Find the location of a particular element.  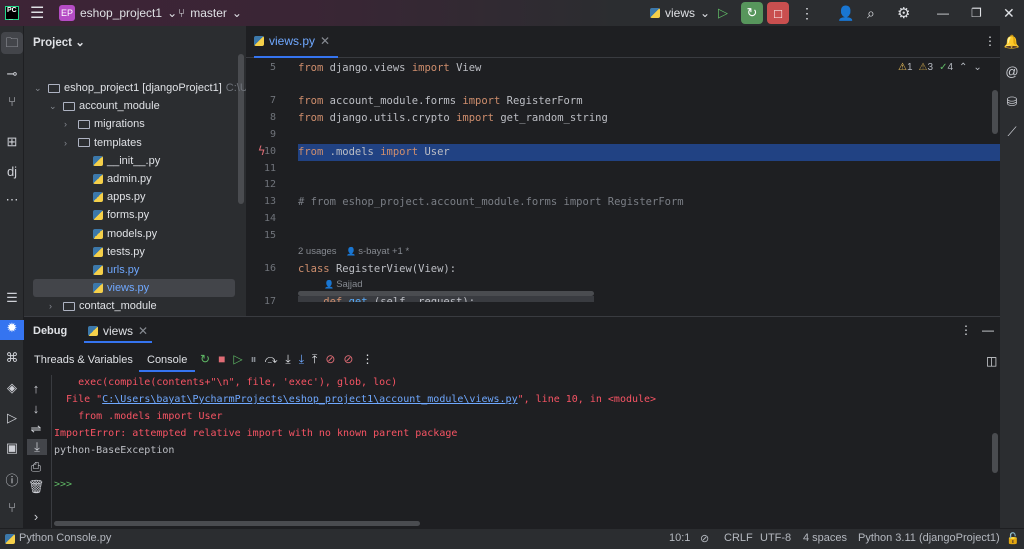

structure-icon: ⊞ is located at coordinates (12, 142).